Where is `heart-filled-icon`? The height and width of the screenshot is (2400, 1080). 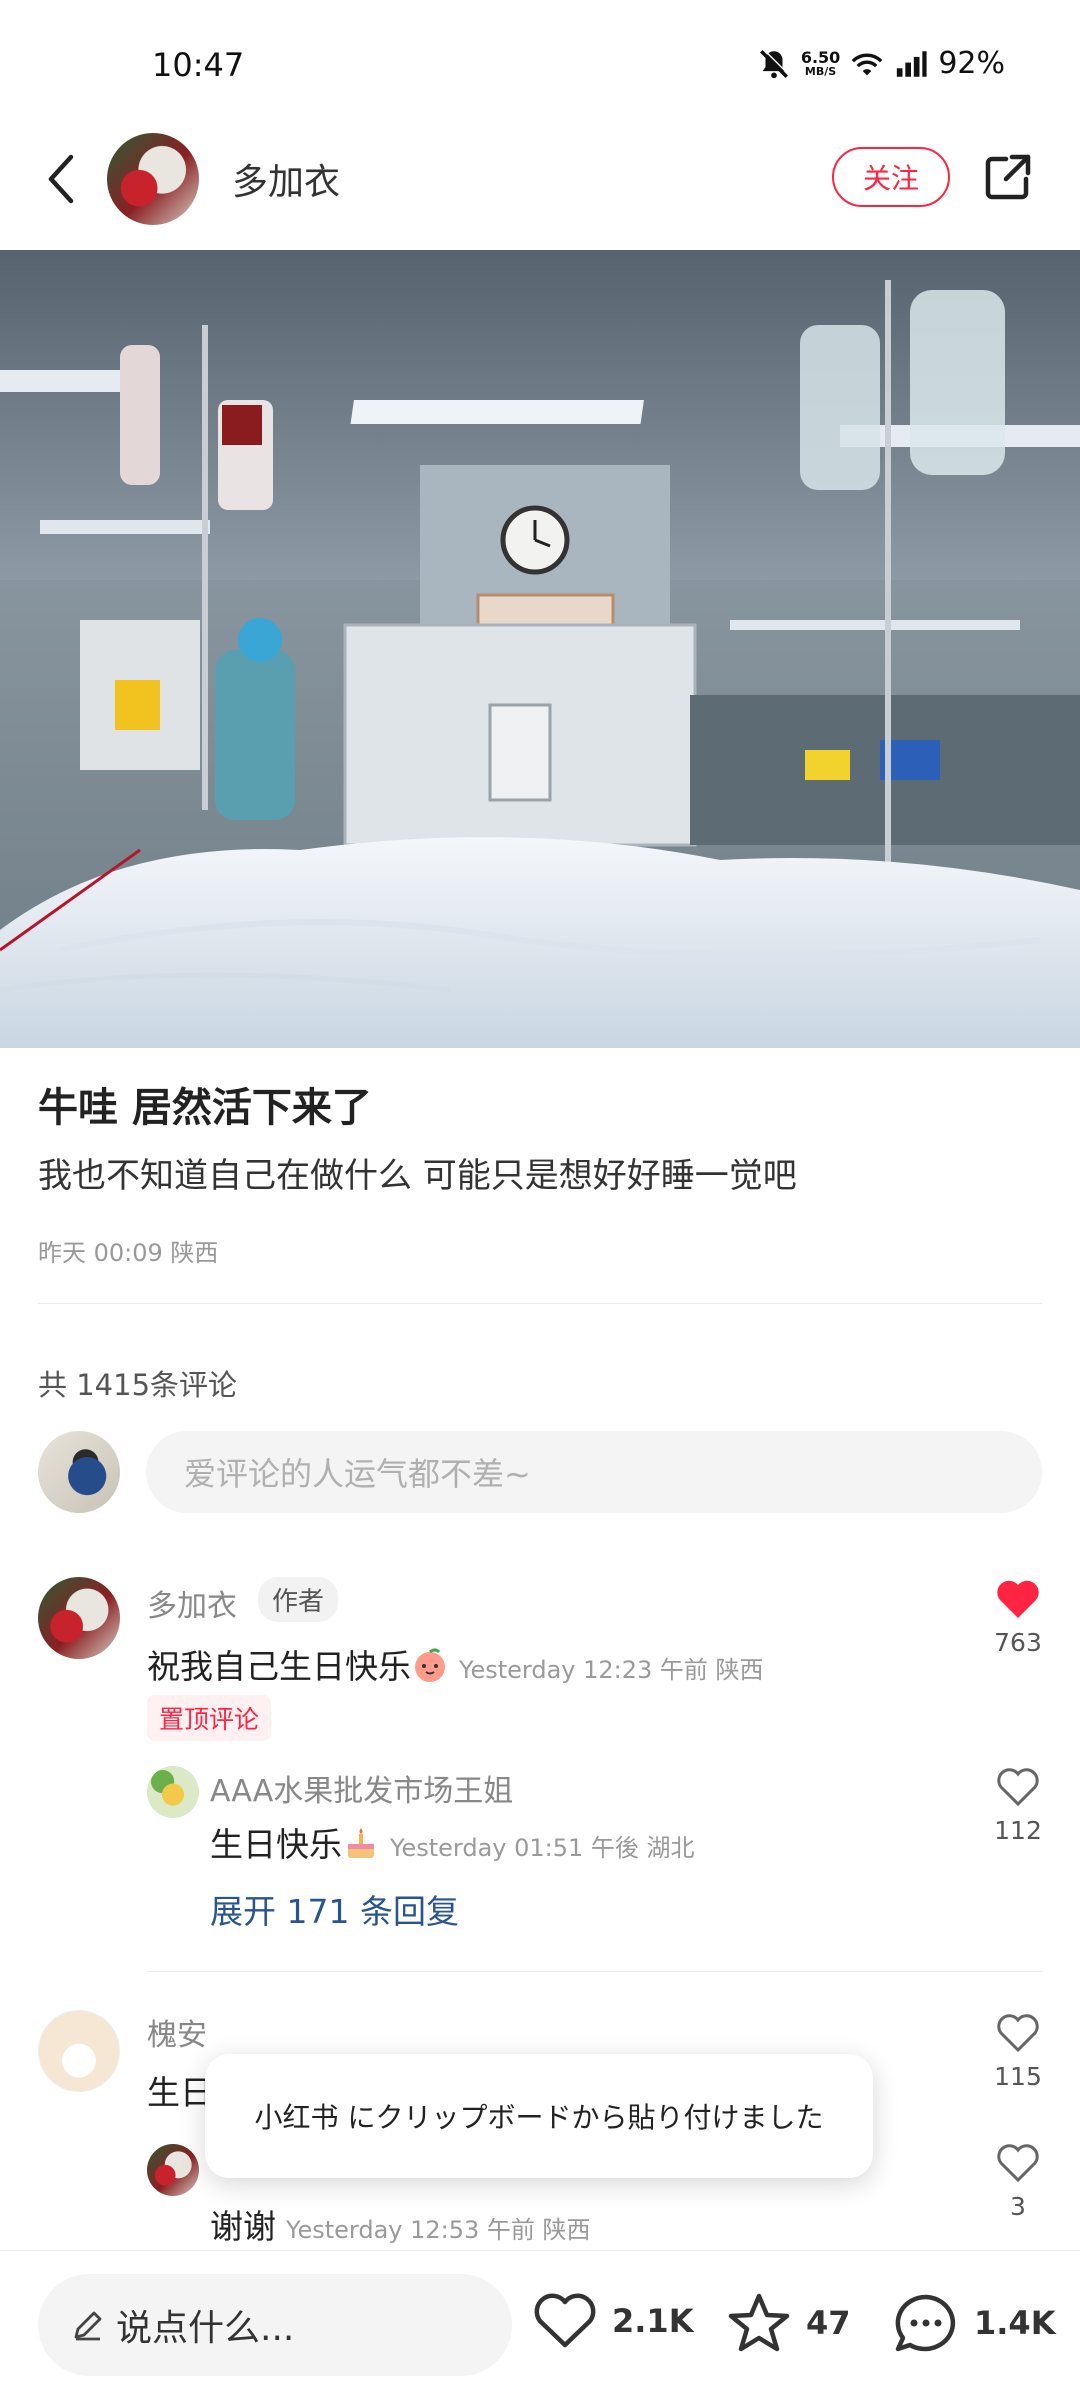 heart-filled-icon is located at coordinates (1018, 1599).